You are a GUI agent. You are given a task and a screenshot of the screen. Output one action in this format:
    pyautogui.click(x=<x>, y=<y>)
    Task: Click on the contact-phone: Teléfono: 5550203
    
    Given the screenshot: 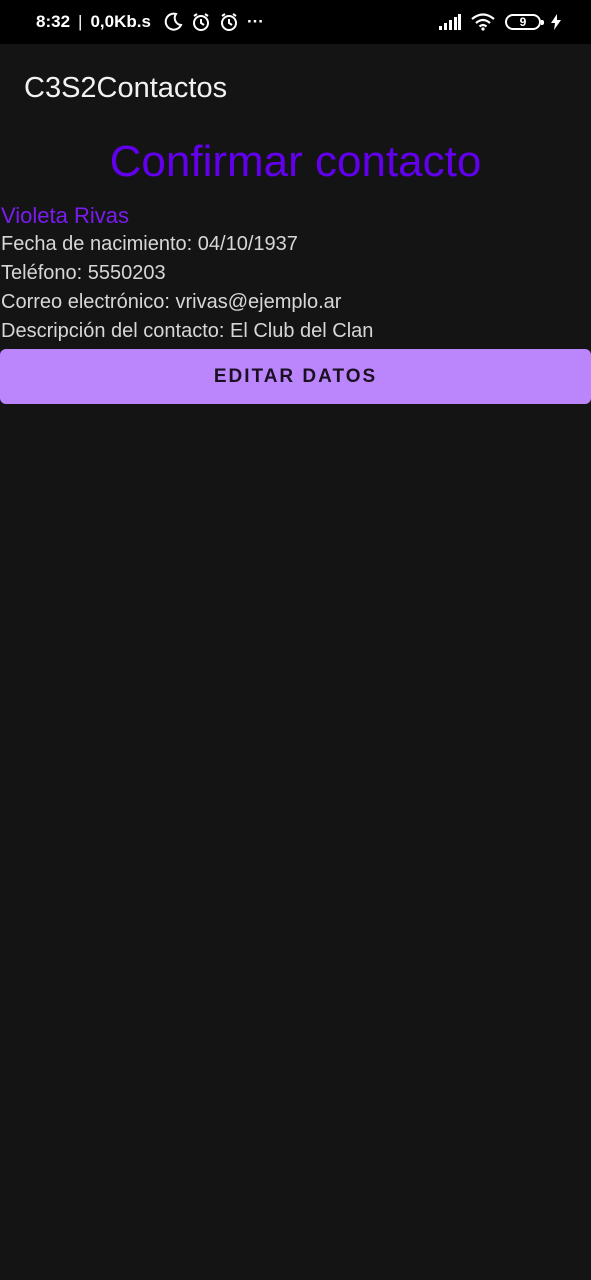 What is the action you would take?
    pyautogui.click(x=83, y=273)
    